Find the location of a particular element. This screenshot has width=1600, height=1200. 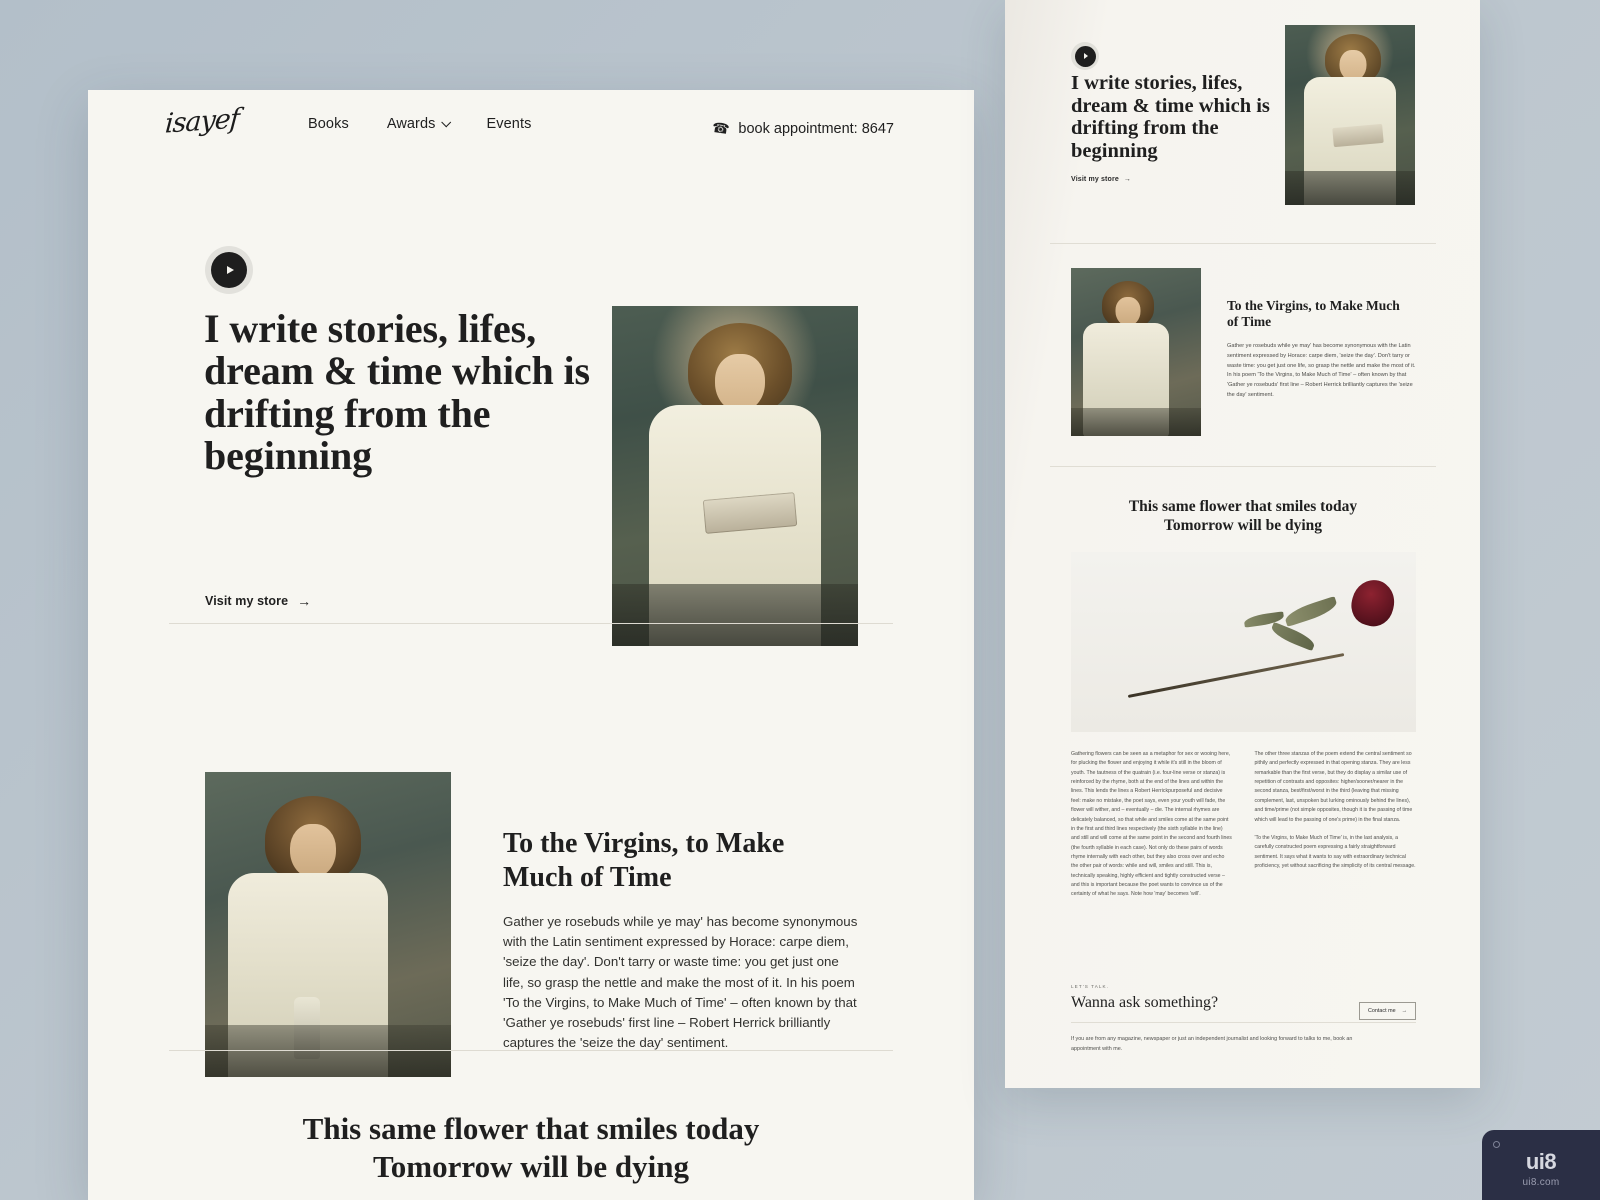

circle-icon is located at coordinates (1496, 1144).